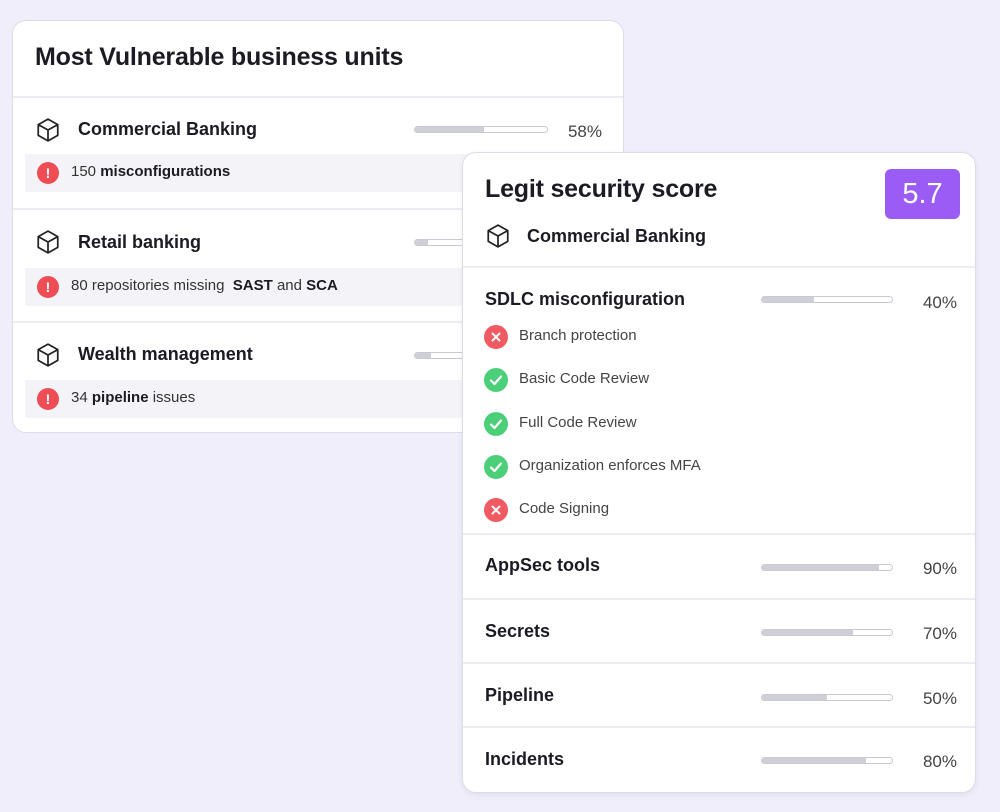  What do you see at coordinates (564, 508) in the screenshot?
I see `check-label: Code Signing` at bounding box center [564, 508].